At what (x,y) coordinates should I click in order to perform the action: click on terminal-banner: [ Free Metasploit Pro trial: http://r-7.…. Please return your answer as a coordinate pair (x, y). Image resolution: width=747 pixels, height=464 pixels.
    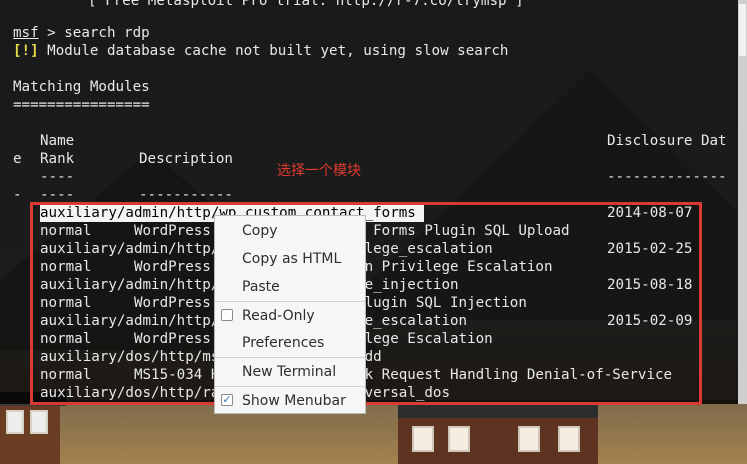
    Looking at the image, I should click on (306, 4).